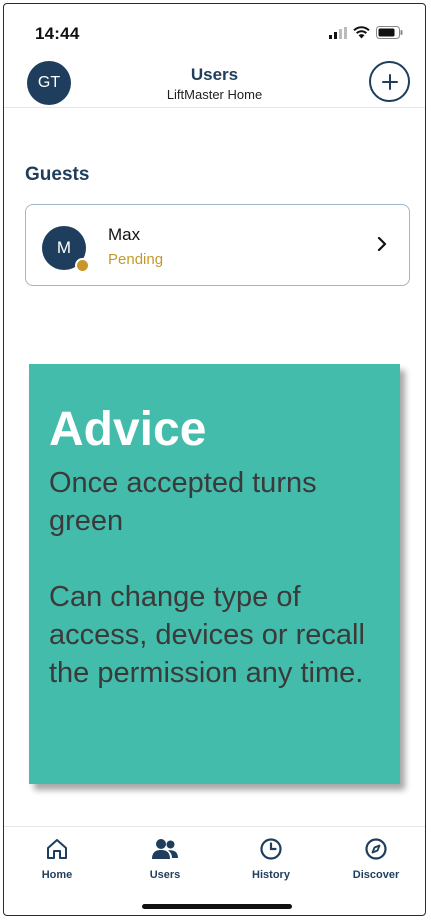  Describe the element at coordinates (217, 906) in the screenshot. I see `home-indicator` at that location.